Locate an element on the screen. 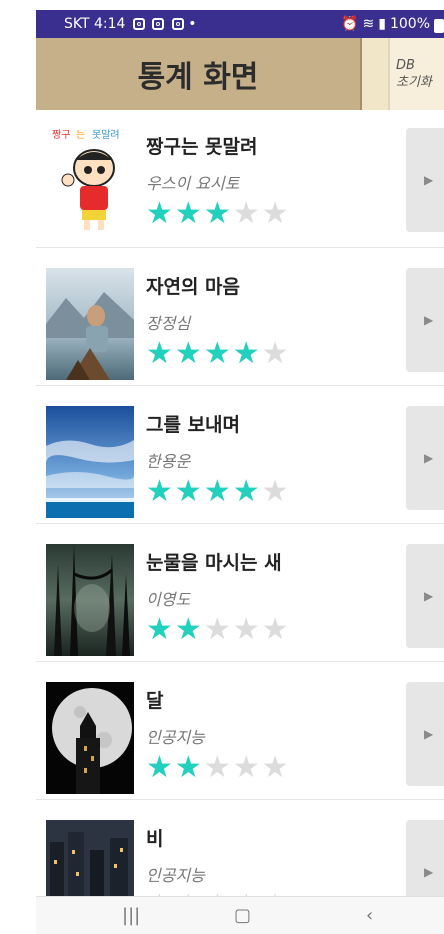 The height and width of the screenshot is (934, 444). db-reset-line1: DB is located at coordinates (405, 65).